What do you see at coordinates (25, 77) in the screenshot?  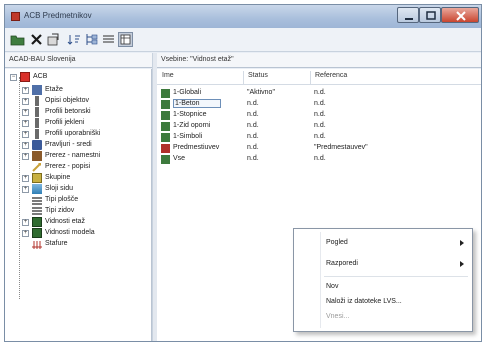 I see `acb-logo-icon` at bounding box center [25, 77].